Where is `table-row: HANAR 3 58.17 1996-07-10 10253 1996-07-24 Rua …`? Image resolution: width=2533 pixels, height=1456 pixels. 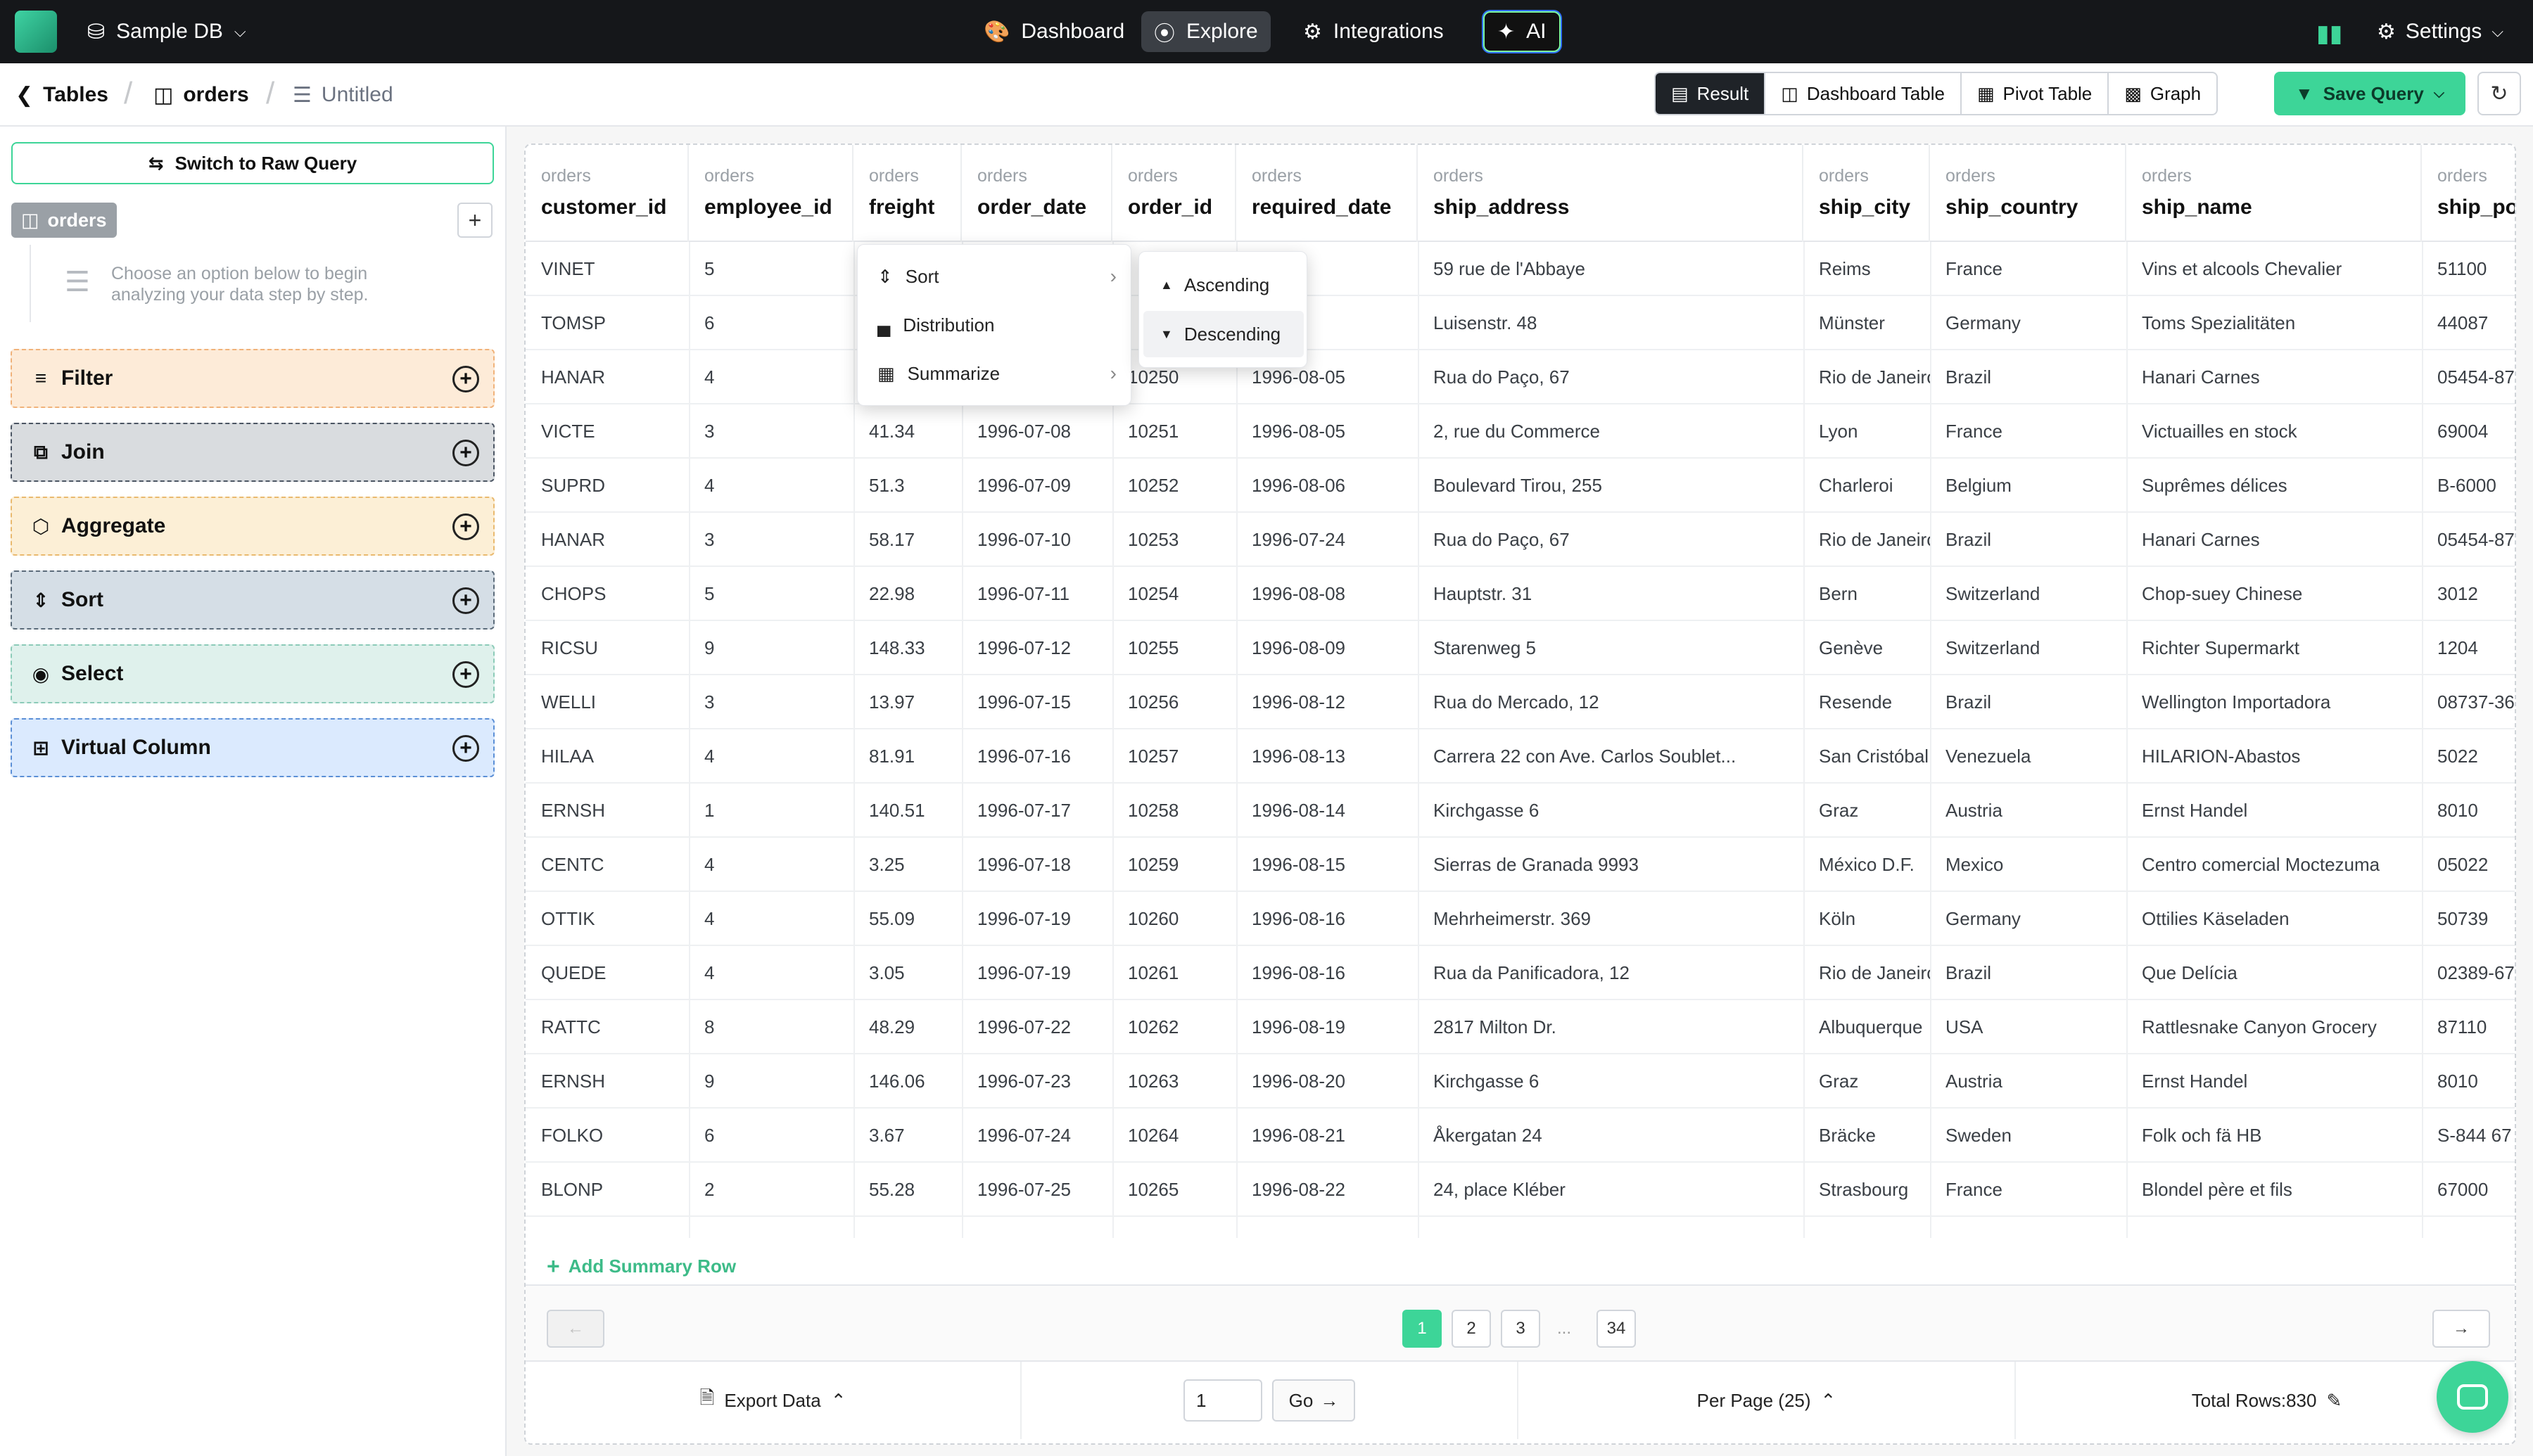
table-row: HANAR 3 58.17 1996-07-10 10253 1996-07-24 Rua … is located at coordinates (1520, 540).